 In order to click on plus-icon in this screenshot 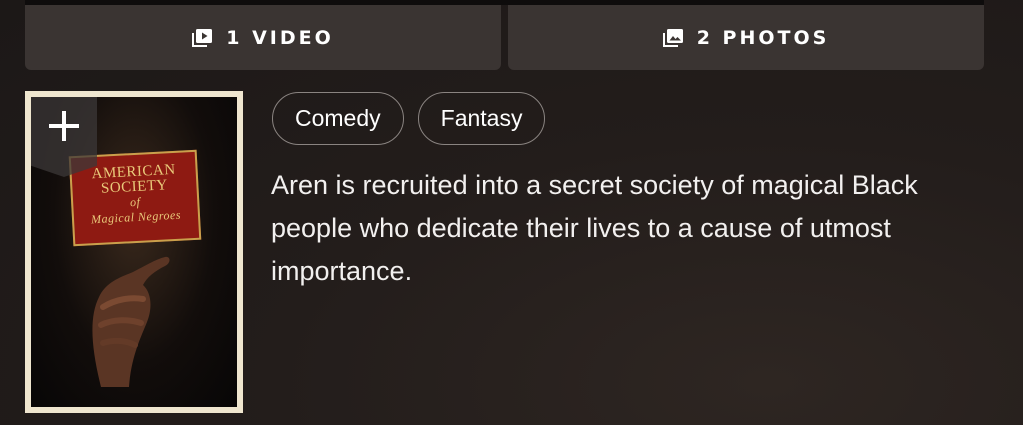, I will do `click(64, 126)`.